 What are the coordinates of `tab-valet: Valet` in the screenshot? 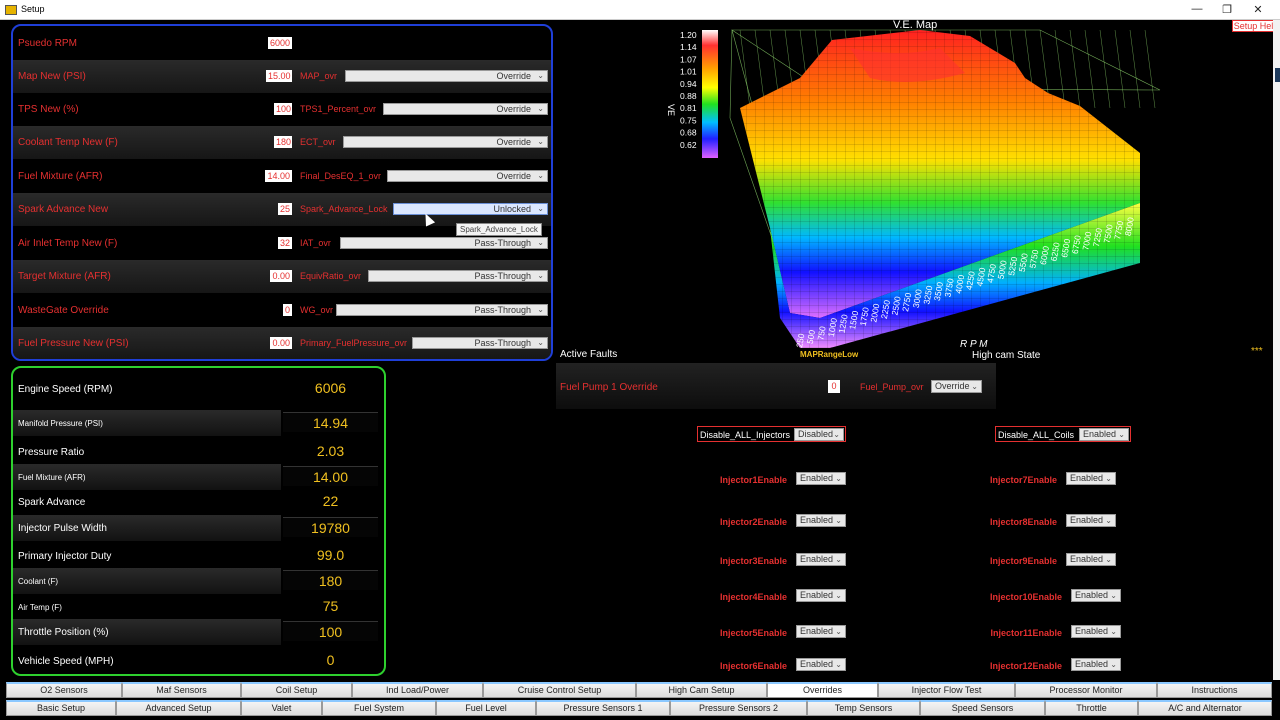 It's located at (281, 708).